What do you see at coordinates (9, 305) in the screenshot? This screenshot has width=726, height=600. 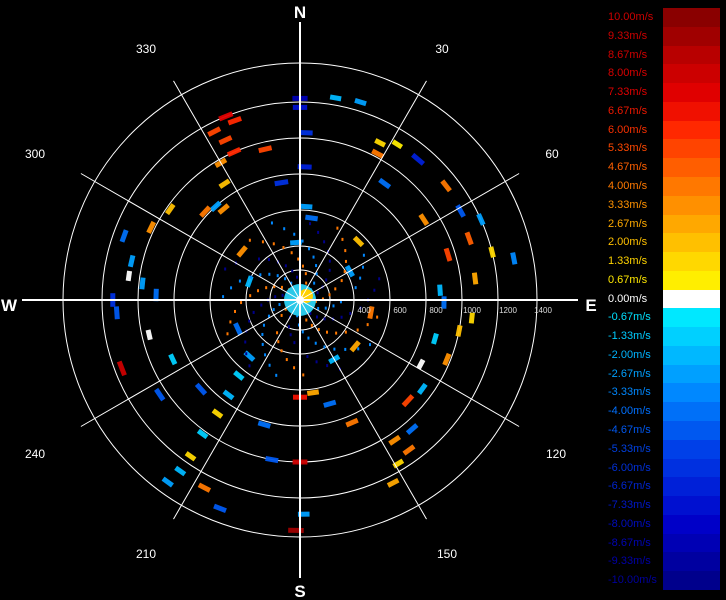 I see `compass-west: W` at bounding box center [9, 305].